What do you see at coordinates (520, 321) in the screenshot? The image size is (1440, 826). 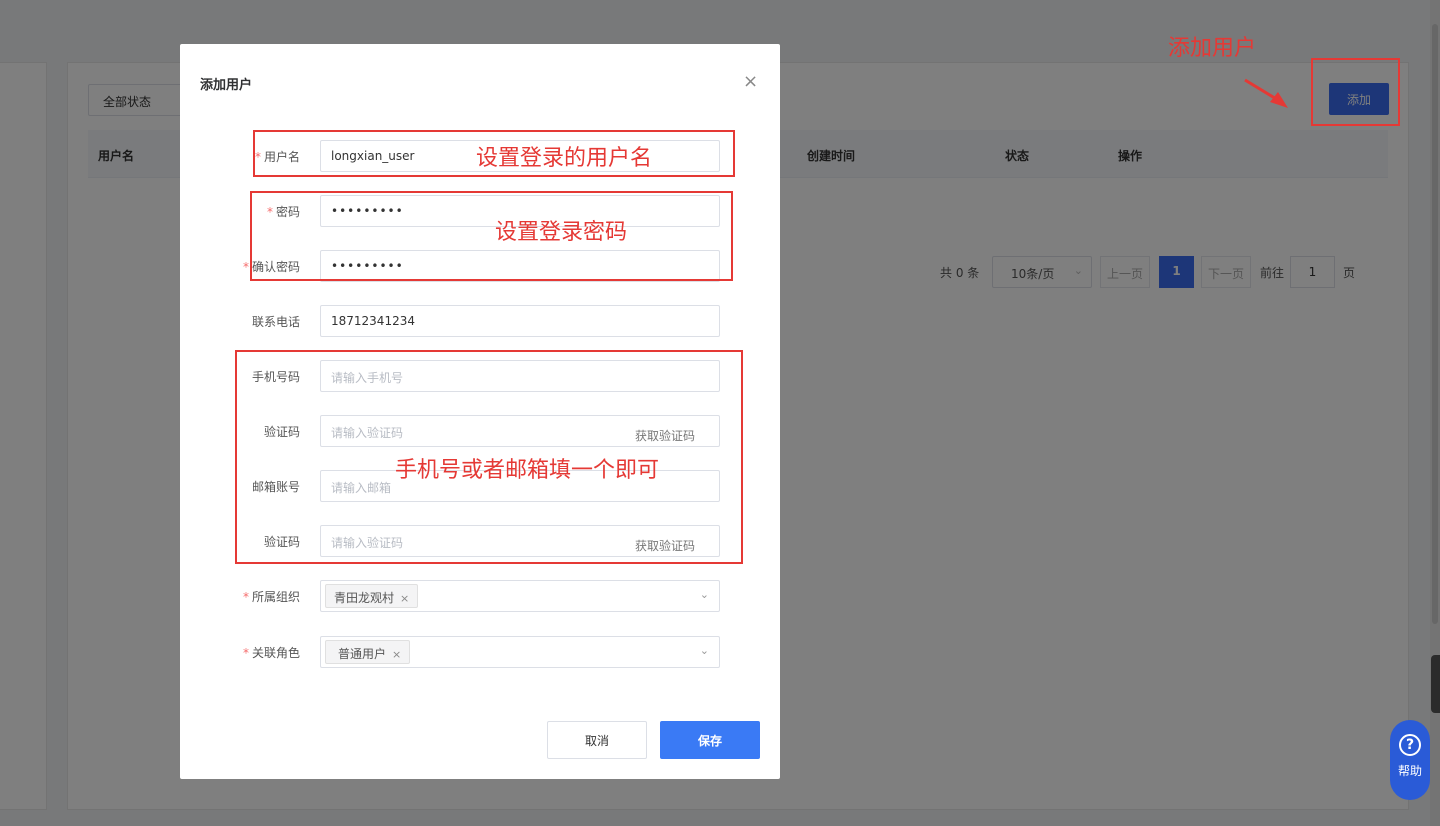 I see `phone-input: 18712341234` at bounding box center [520, 321].